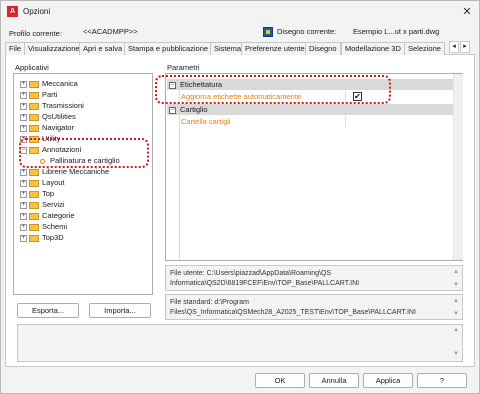  What do you see at coordinates (183, 67) in the screenshot?
I see `parametri-label: Parametri` at bounding box center [183, 67].